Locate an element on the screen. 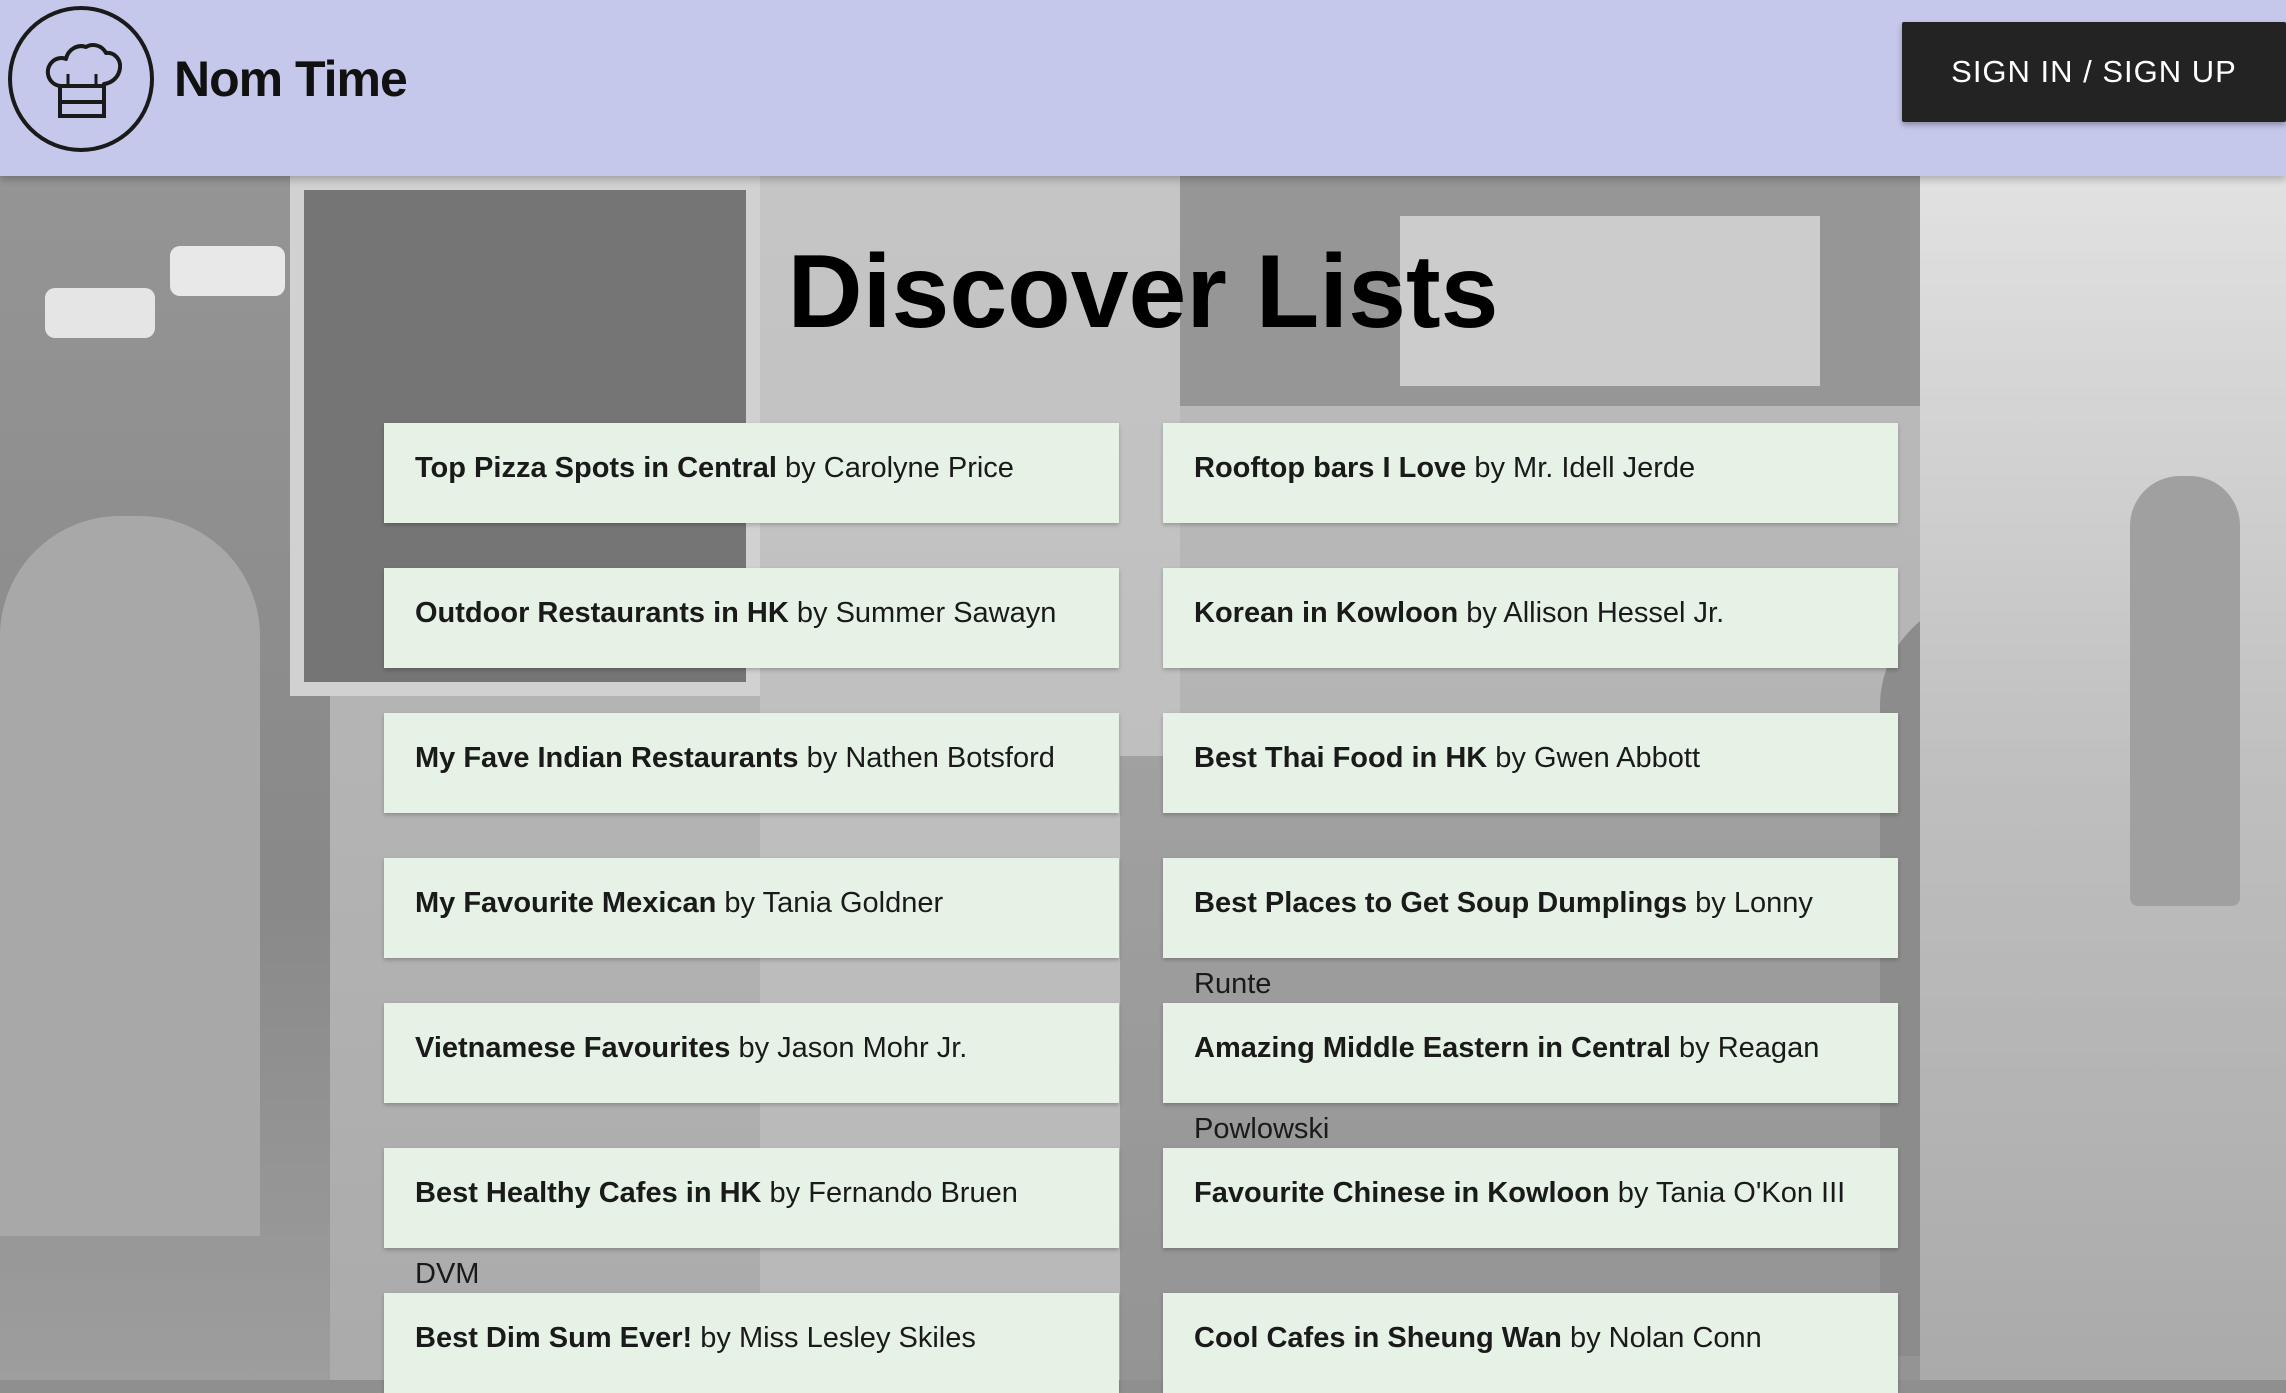 The height and width of the screenshot is (1393, 2286). list-author: Summer Sawayn is located at coordinates (946, 613).